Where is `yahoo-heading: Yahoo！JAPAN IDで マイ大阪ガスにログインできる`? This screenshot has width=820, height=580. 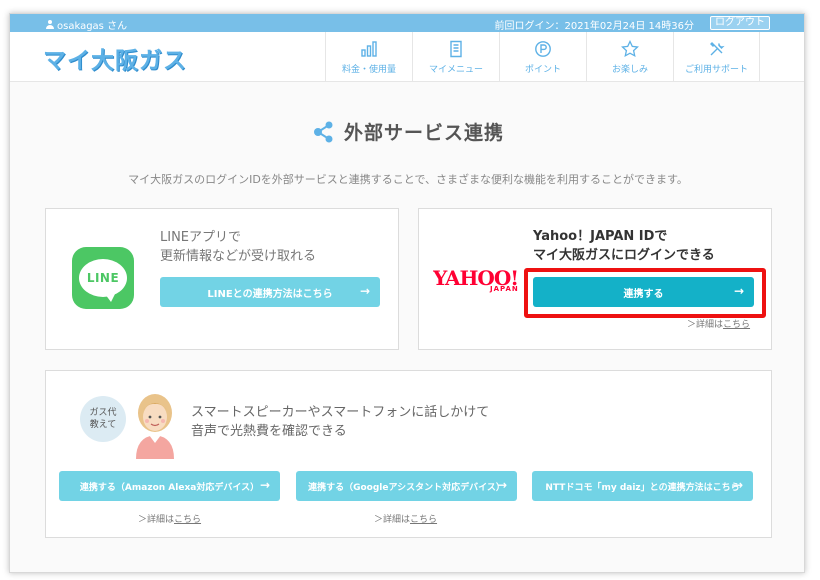
yahoo-heading: Yahoo！JAPAN IDで マイ大阪ガスにログインできる is located at coordinates (624, 246).